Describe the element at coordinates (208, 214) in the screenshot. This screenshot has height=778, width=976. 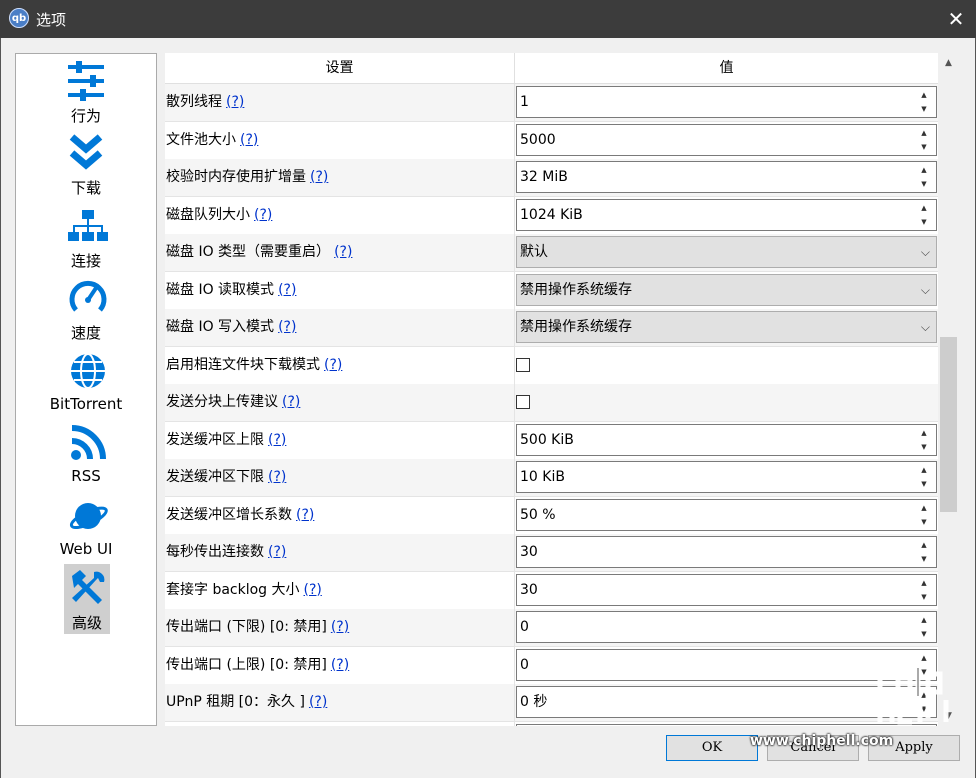
I see `setting-label: 磁盘队列大小` at that location.